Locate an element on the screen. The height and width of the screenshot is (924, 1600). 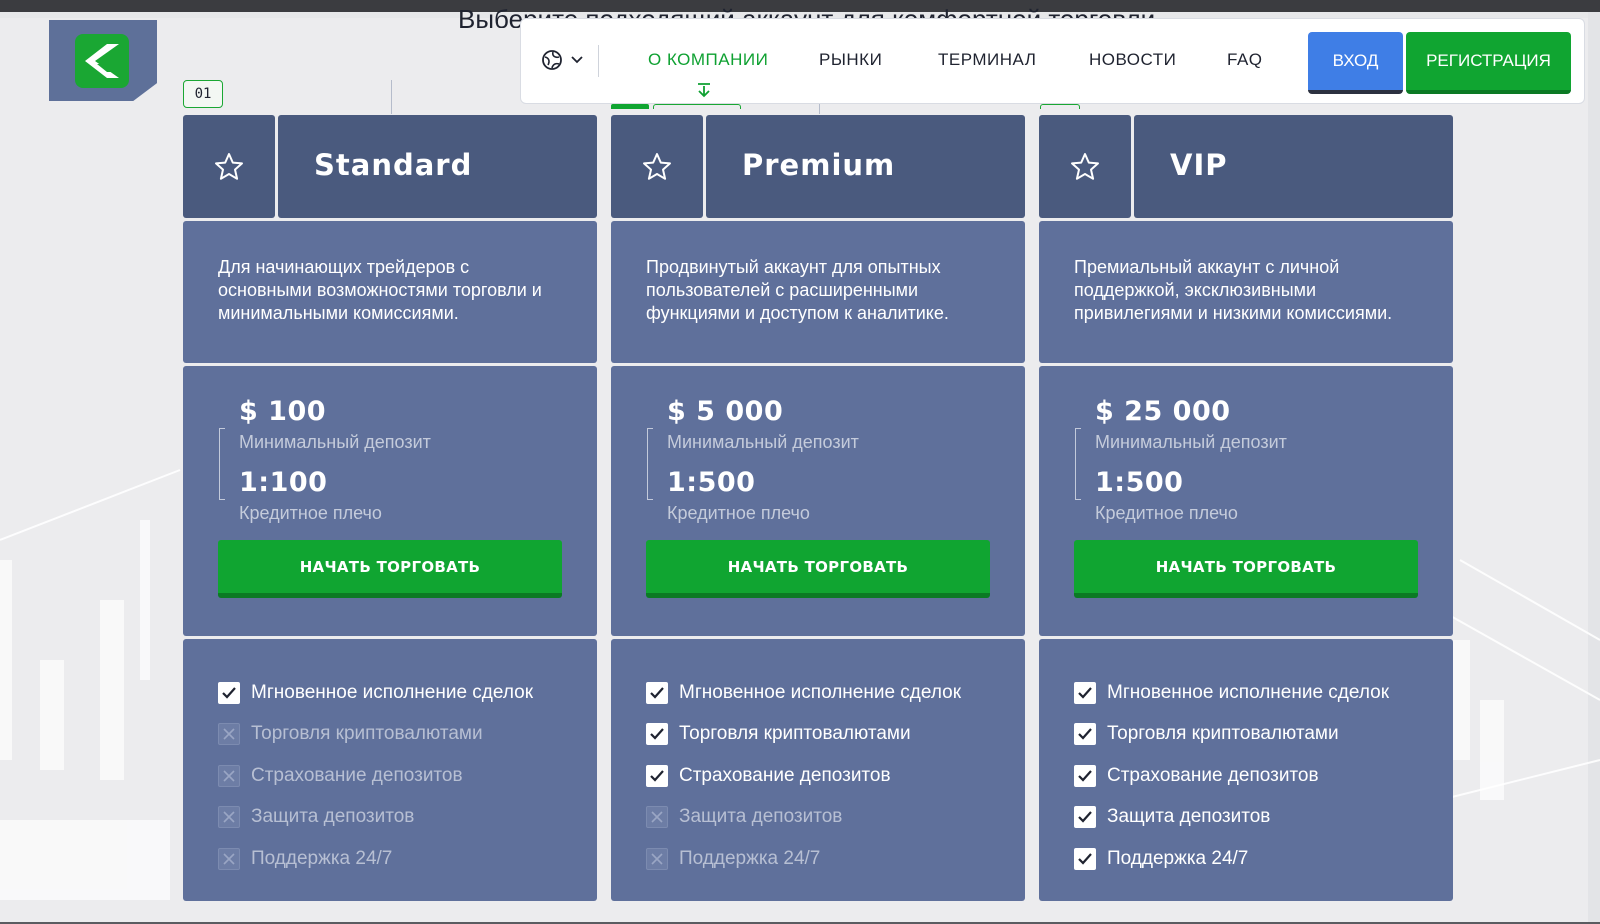
login-button: ВХОД is located at coordinates (1355, 63).